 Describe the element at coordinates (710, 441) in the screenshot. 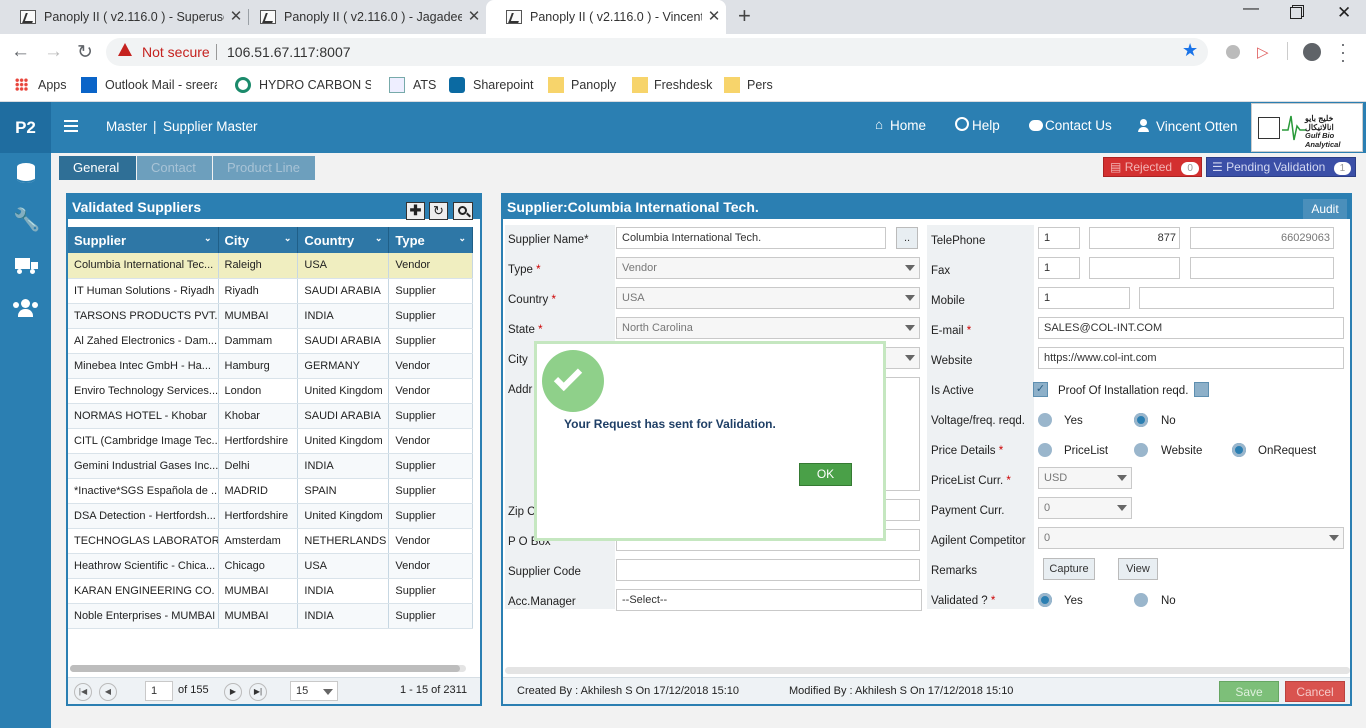

I see `validation-dialog: Your Request has sent for Validation. OK` at that location.